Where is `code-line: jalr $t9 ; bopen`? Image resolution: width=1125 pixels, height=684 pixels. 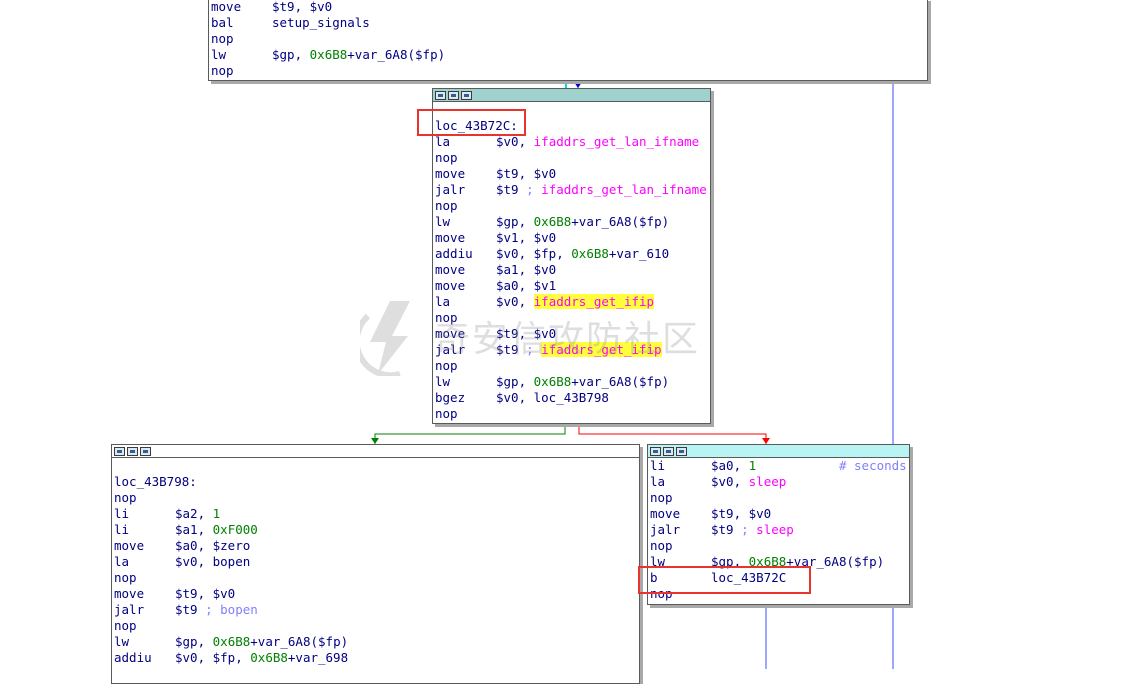 code-line: jalr $t9 ; bopen is located at coordinates (376, 610).